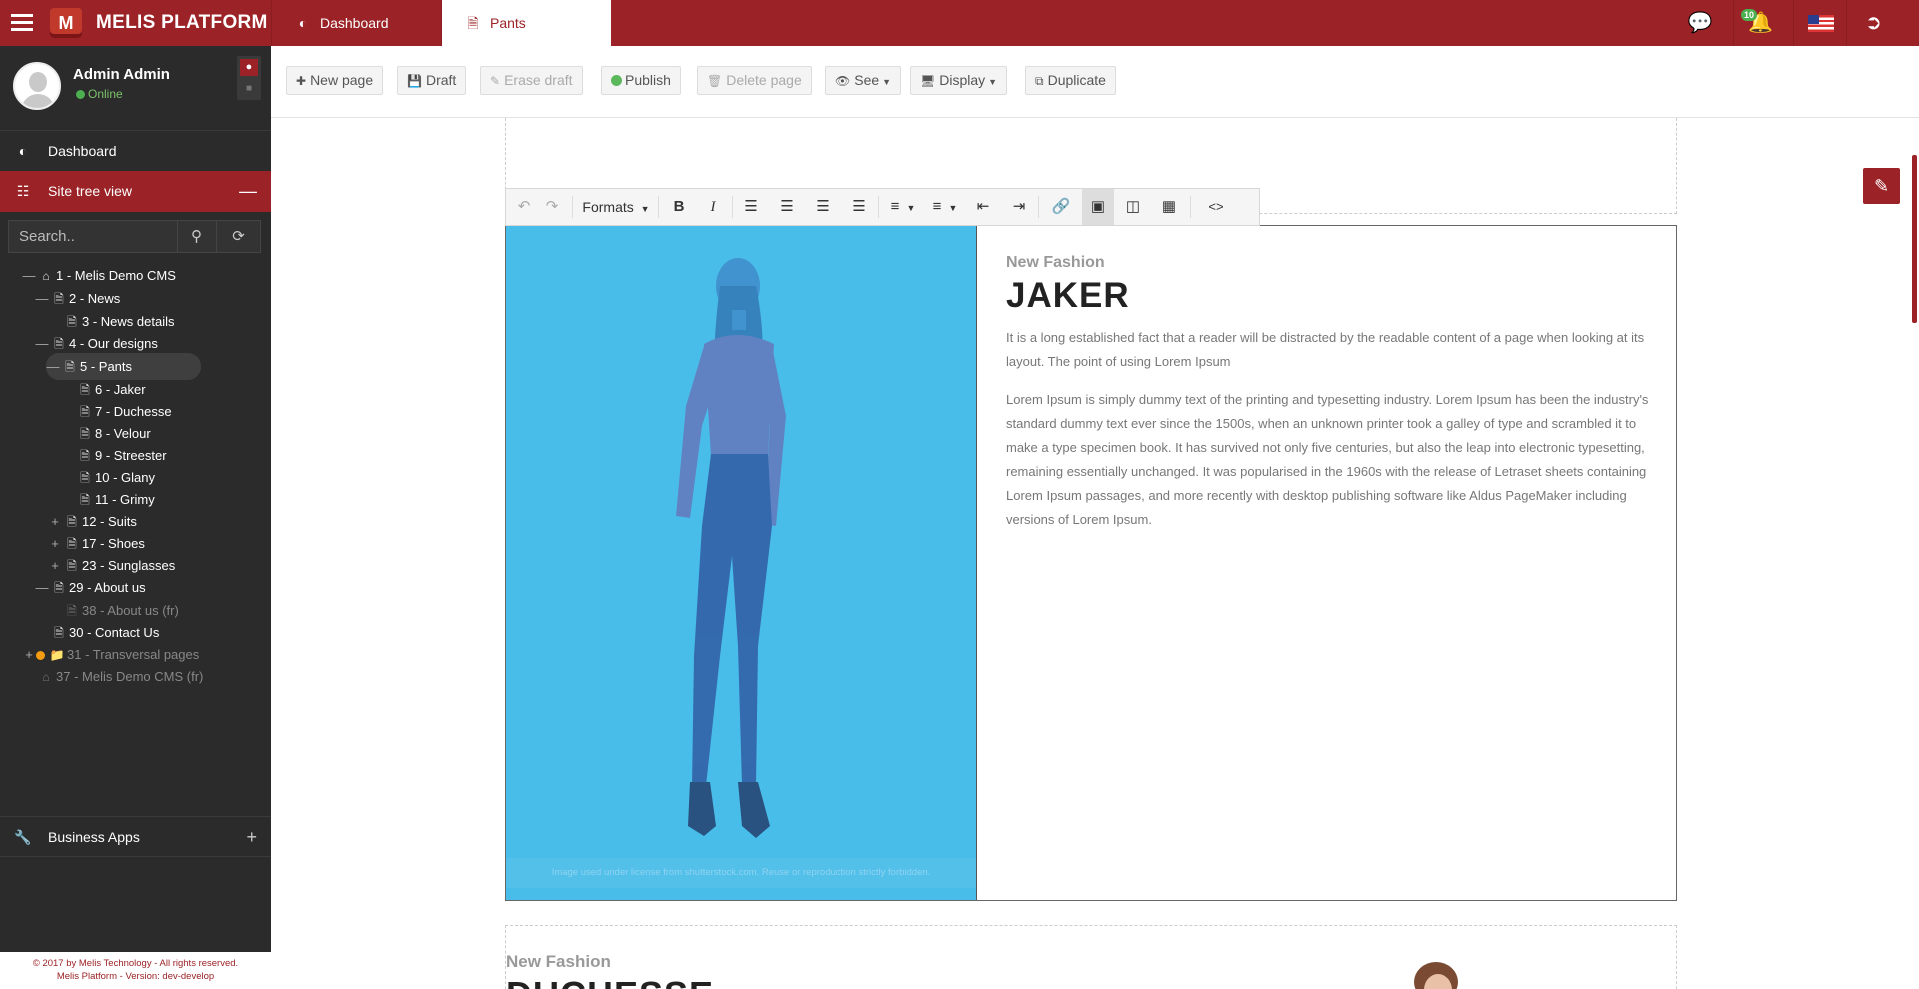 The image size is (1919, 989). Describe the element at coordinates (135, 89) in the screenshot. I see `user-panel: Admin Admin Online ● ■` at that location.